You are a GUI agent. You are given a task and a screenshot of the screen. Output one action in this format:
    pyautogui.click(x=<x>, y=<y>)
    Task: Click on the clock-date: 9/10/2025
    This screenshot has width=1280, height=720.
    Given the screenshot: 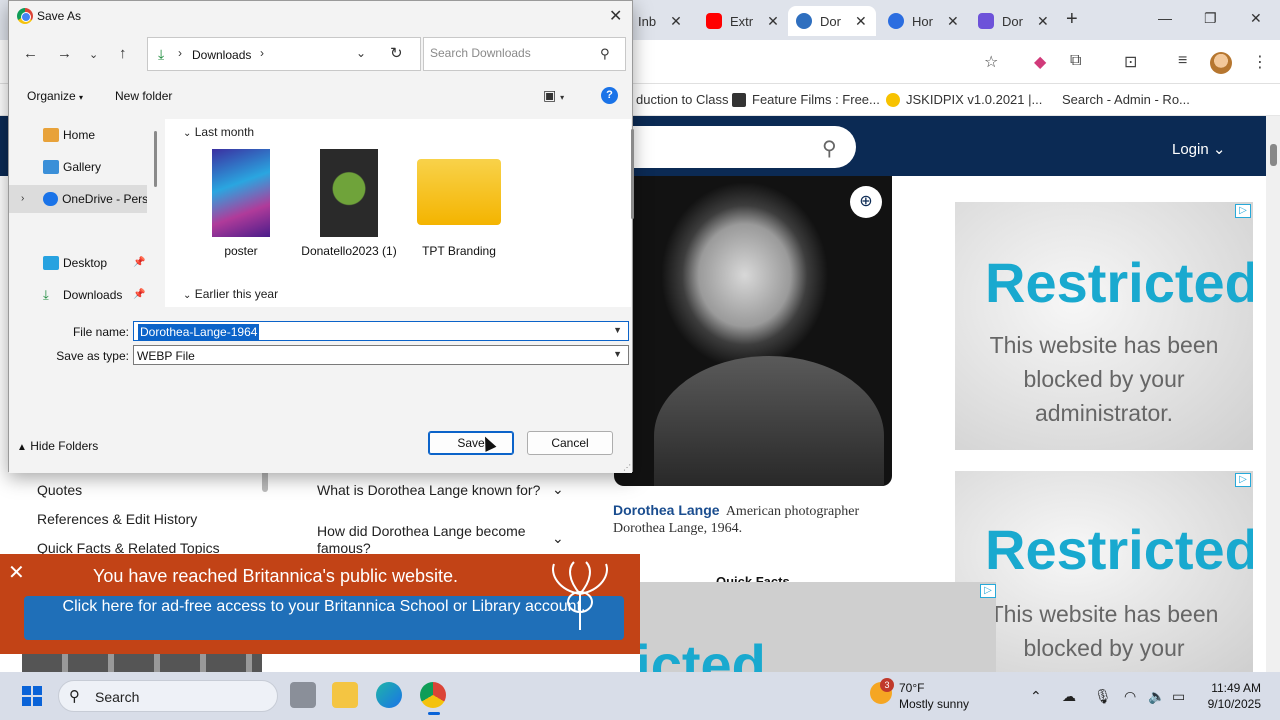 What is the action you would take?
    pyautogui.click(x=1228, y=704)
    